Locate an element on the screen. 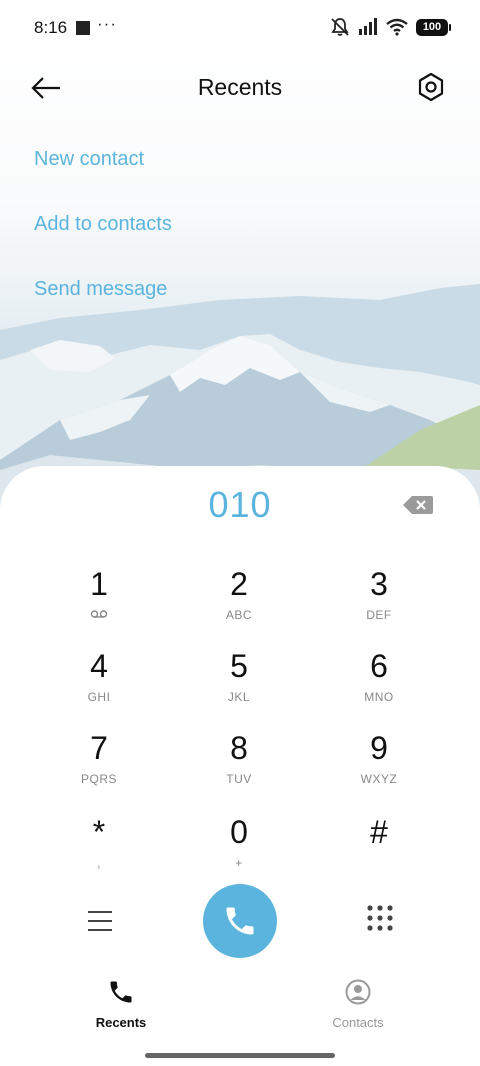  status-time: 8:16 is located at coordinates (51, 27).